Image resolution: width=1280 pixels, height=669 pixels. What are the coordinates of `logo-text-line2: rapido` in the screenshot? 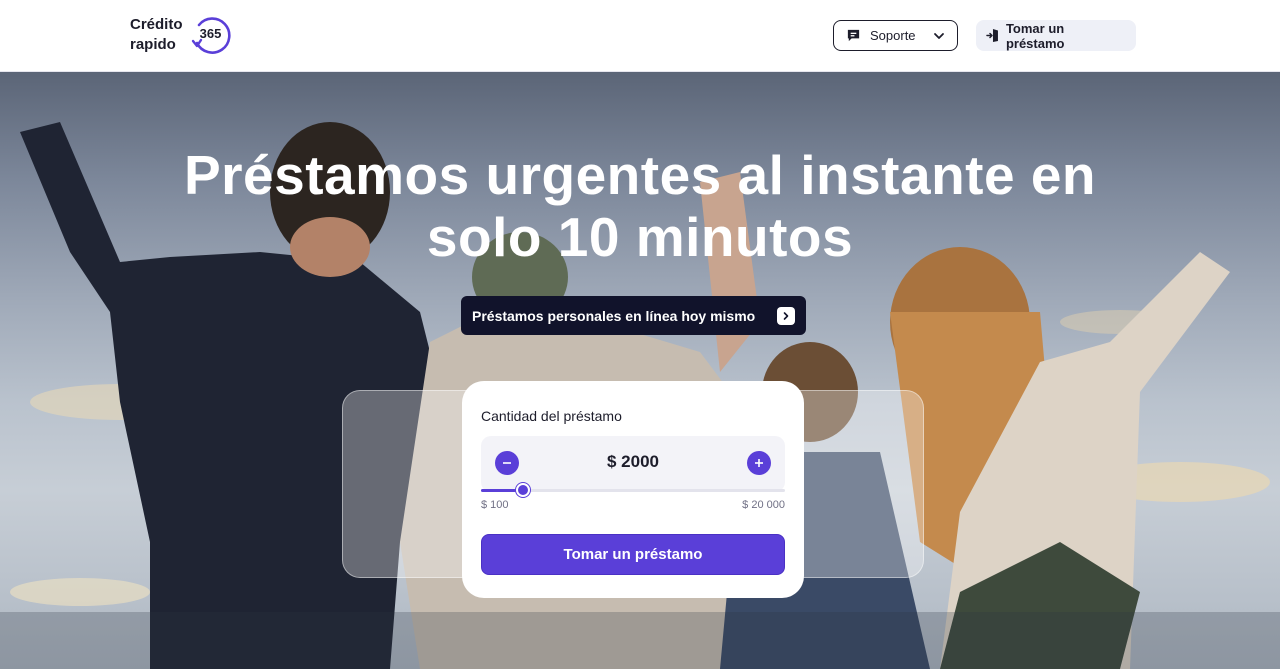 It's located at (153, 44).